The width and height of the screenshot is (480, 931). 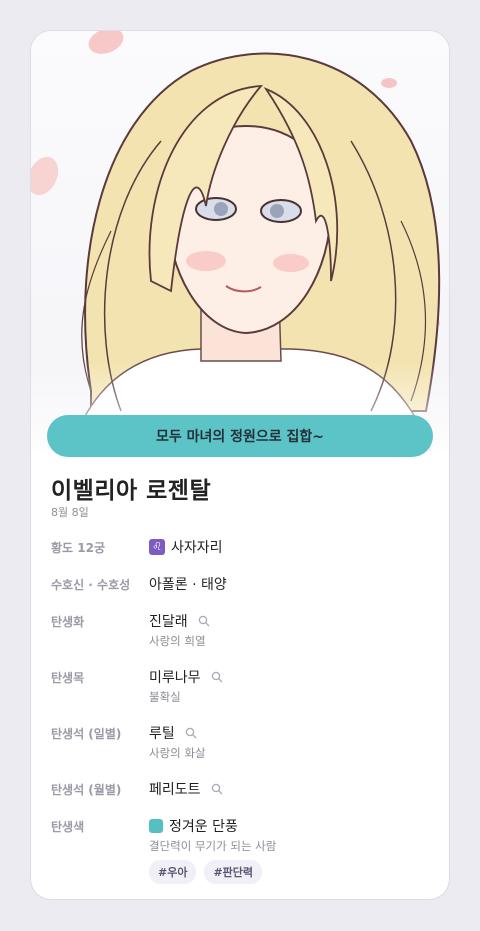 I want to click on row-value: 진달래, so click(x=179, y=621).